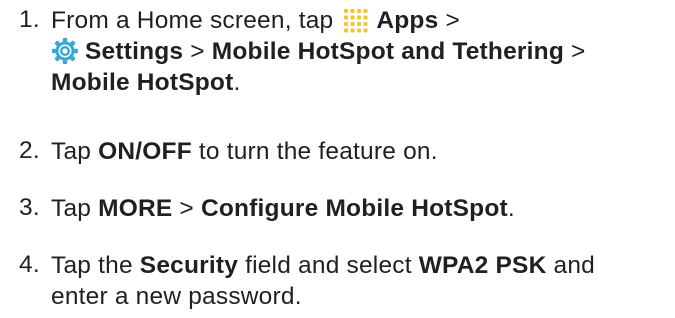  I want to click on step-number: 1., so click(29, 19).